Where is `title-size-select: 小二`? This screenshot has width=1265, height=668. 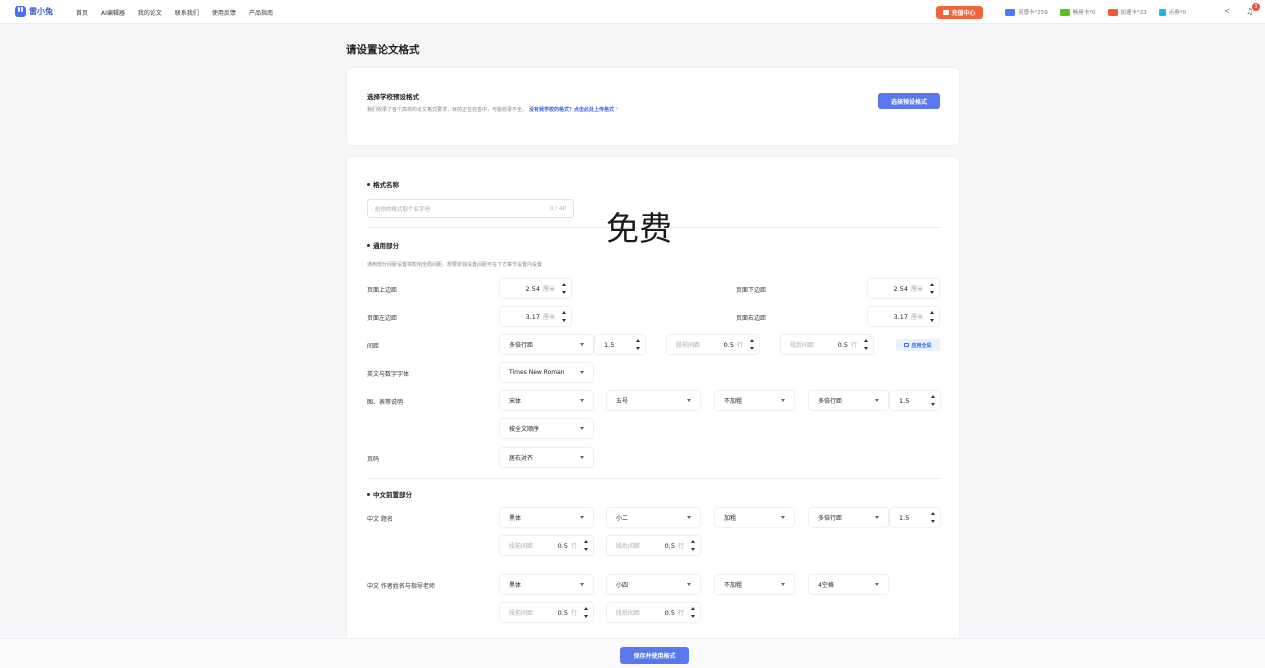
title-size-select: 小二 is located at coordinates (653, 517).